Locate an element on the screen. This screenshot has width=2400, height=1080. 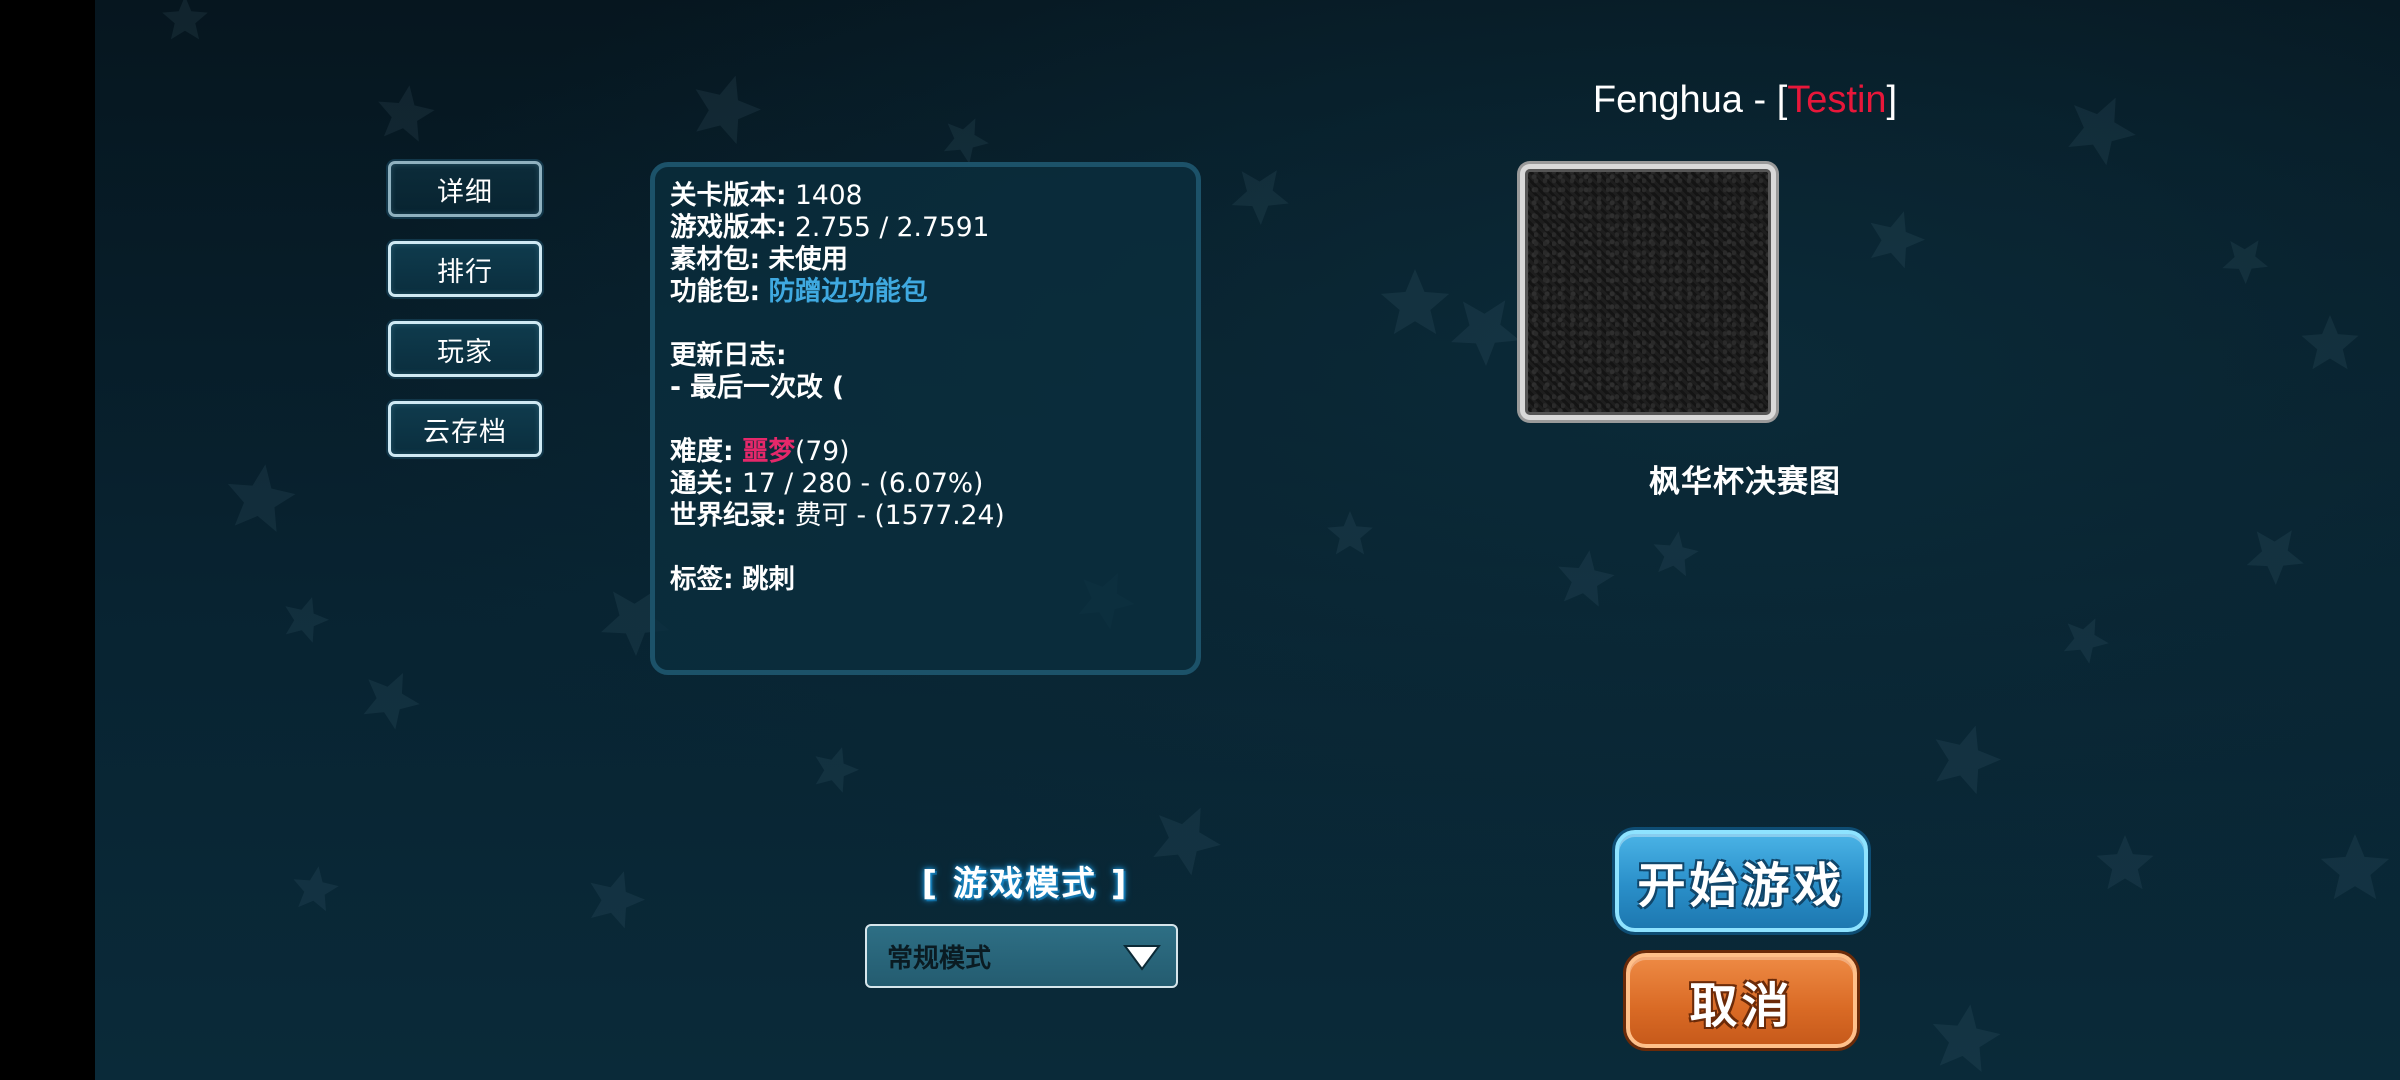
difficulty-name: 噩梦 is located at coordinates (769, 451).